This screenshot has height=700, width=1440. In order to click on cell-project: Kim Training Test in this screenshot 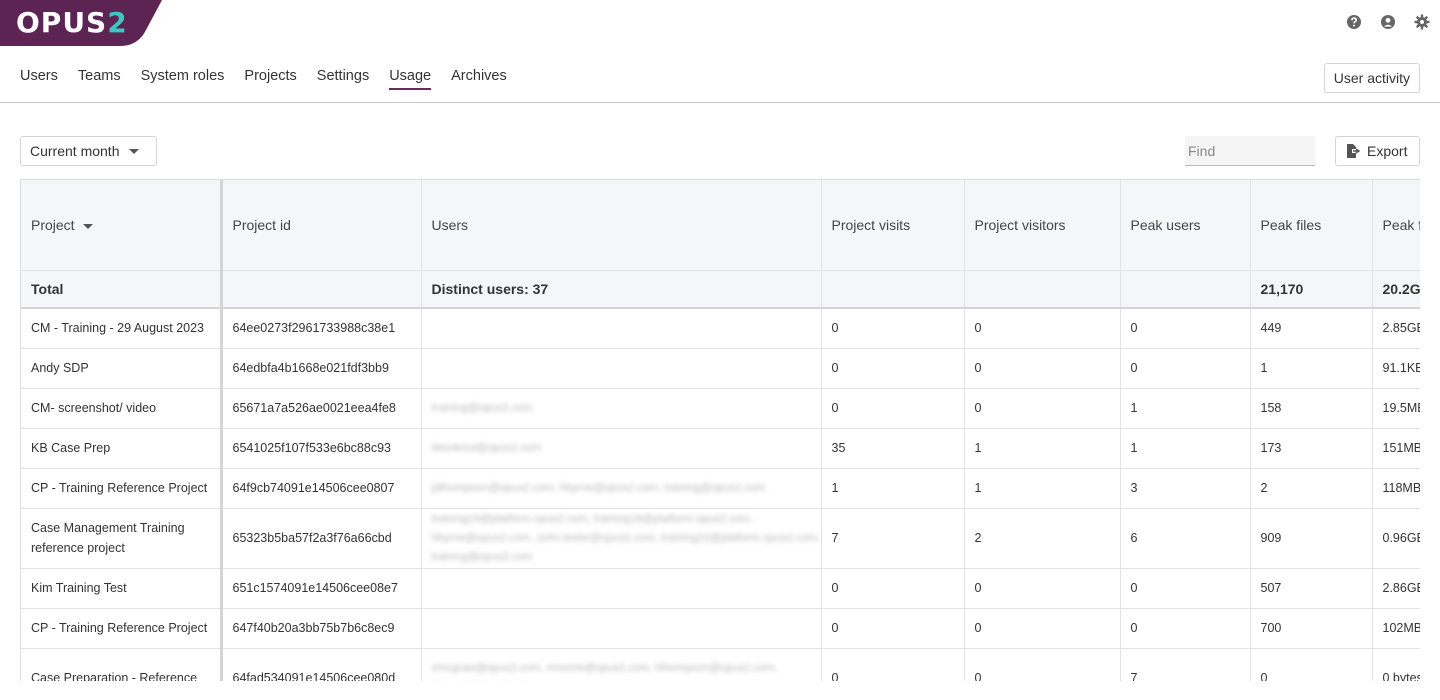, I will do `click(122, 588)`.